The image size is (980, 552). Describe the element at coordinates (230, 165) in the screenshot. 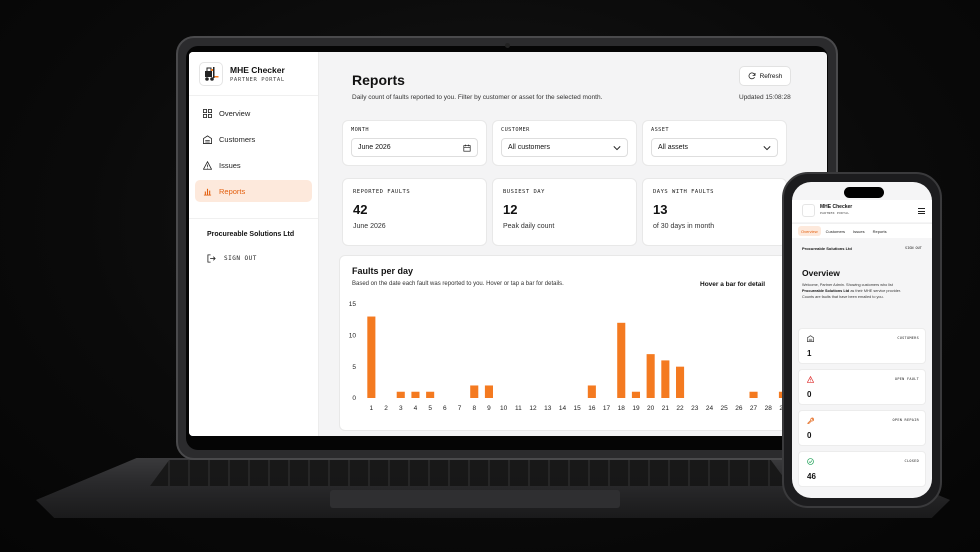

I see `sidebar-item-label: Issues` at that location.